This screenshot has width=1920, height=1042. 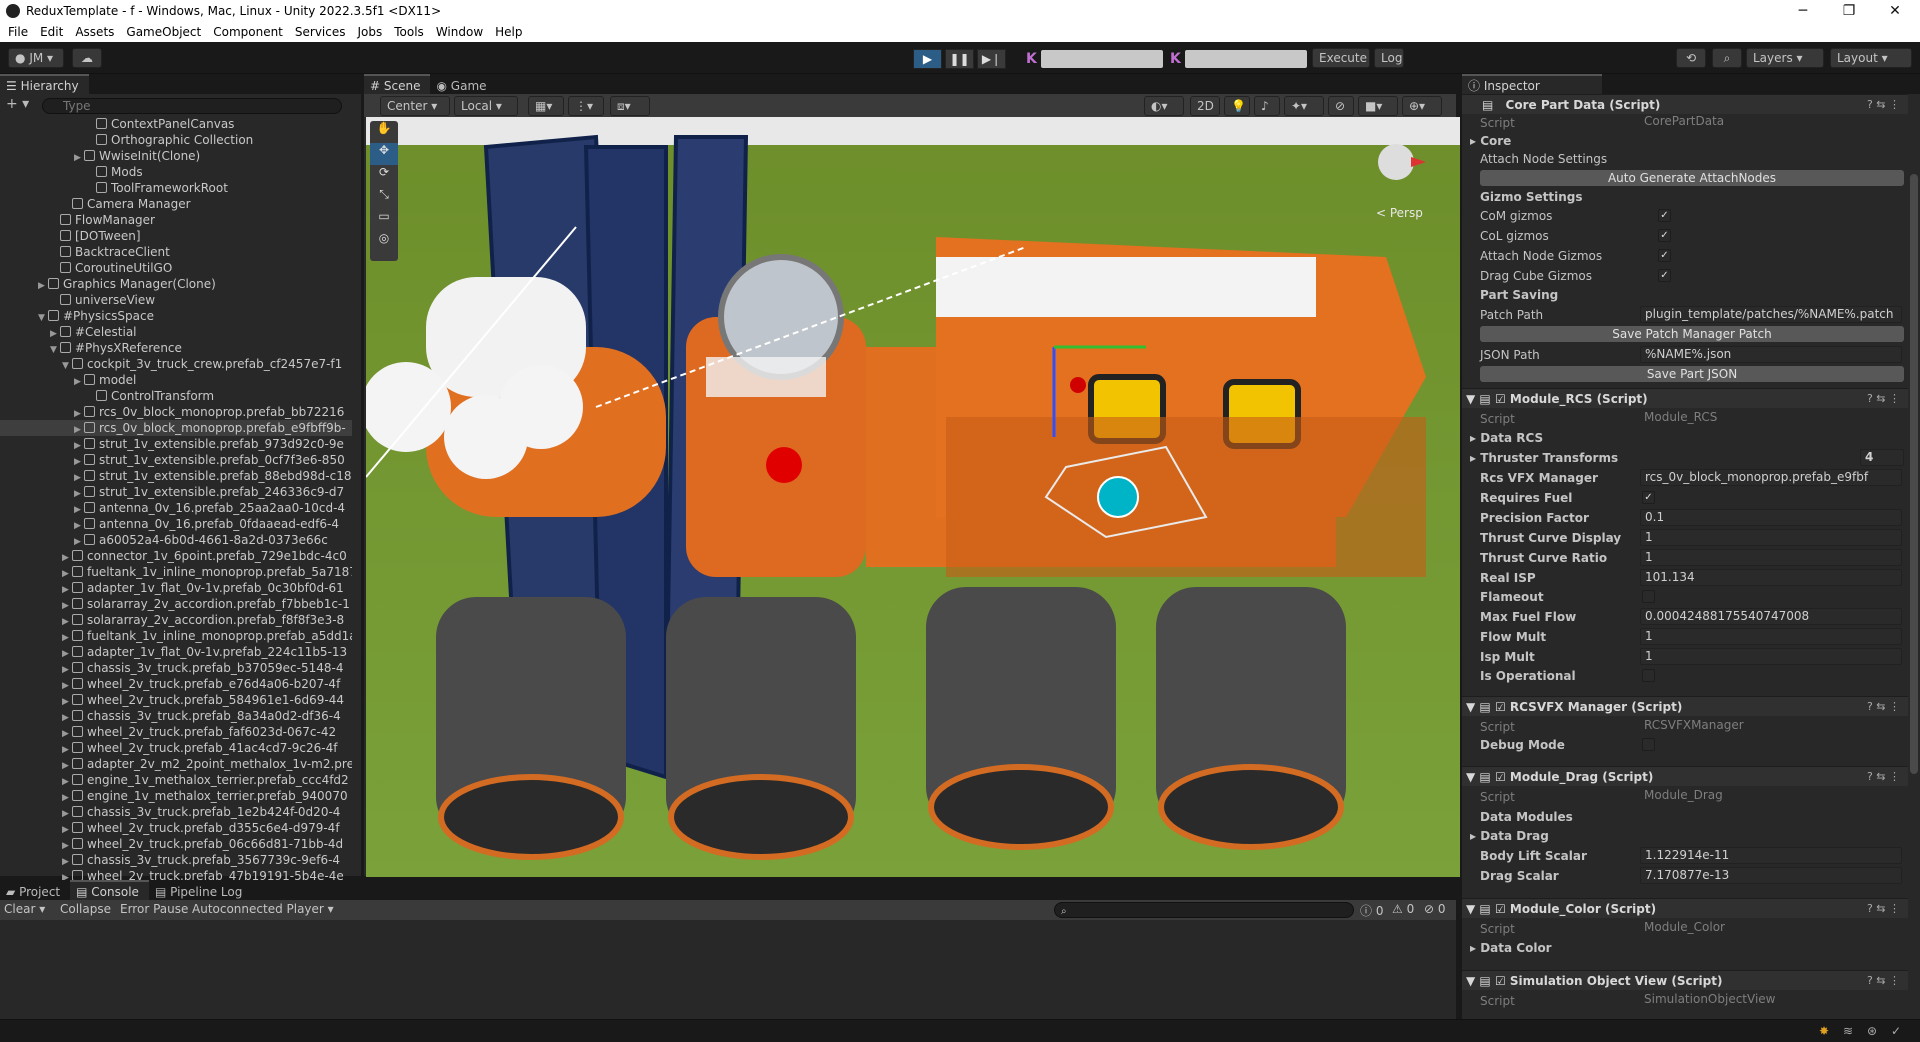 What do you see at coordinates (176, 812) in the screenshot?
I see `hierarchy-row: ▶ chassis_3v_truck.prefab_1e2b424f-0d20-4` at bounding box center [176, 812].